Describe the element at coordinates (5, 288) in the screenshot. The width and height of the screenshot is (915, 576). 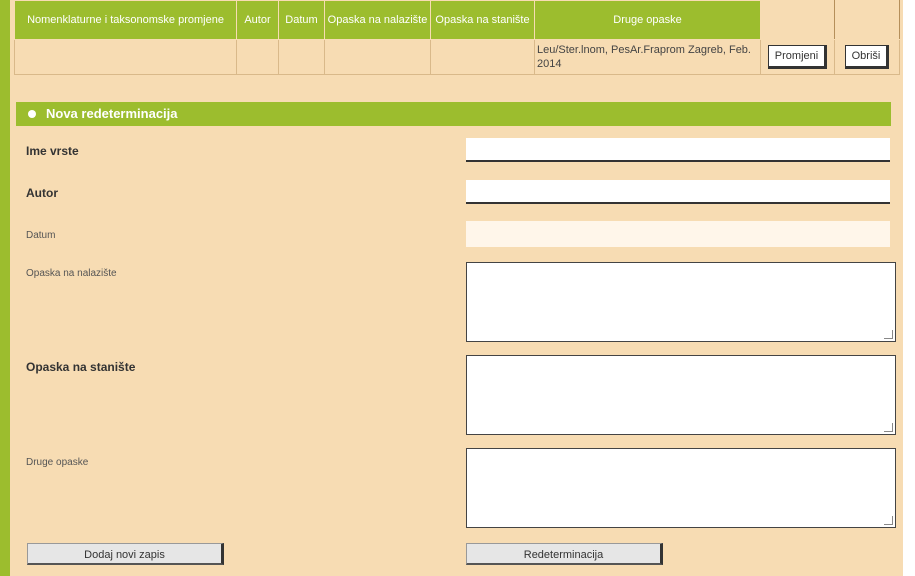
I see `left-accent-bar` at that location.